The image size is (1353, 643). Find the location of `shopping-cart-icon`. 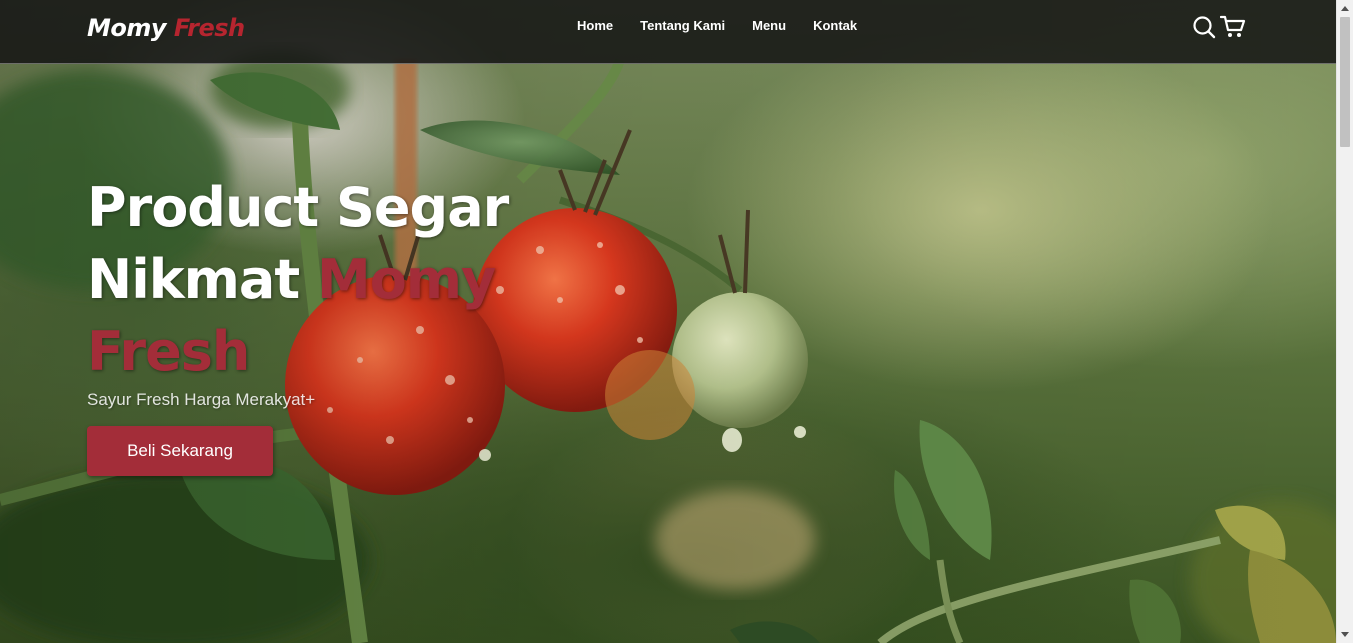

shopping-cart-icon is located at coordinates (1232, 27).